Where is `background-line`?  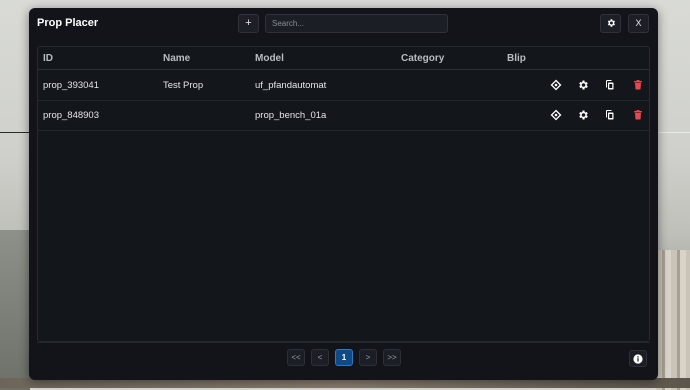 background-line is located at coordinates (15, 132).